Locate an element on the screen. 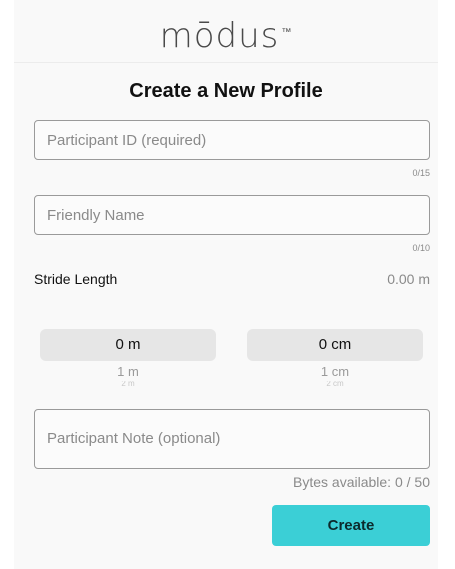  meters-picker-faded-option: 2 m is located at coordinates (128, 384).